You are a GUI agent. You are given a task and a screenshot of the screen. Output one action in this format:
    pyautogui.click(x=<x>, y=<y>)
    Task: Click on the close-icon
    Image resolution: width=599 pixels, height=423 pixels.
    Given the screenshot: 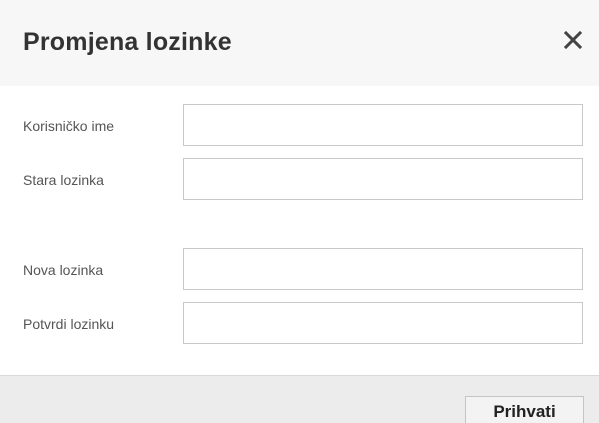 What is the action you would take?
    pyautogui.click(x=573, y=40)
    